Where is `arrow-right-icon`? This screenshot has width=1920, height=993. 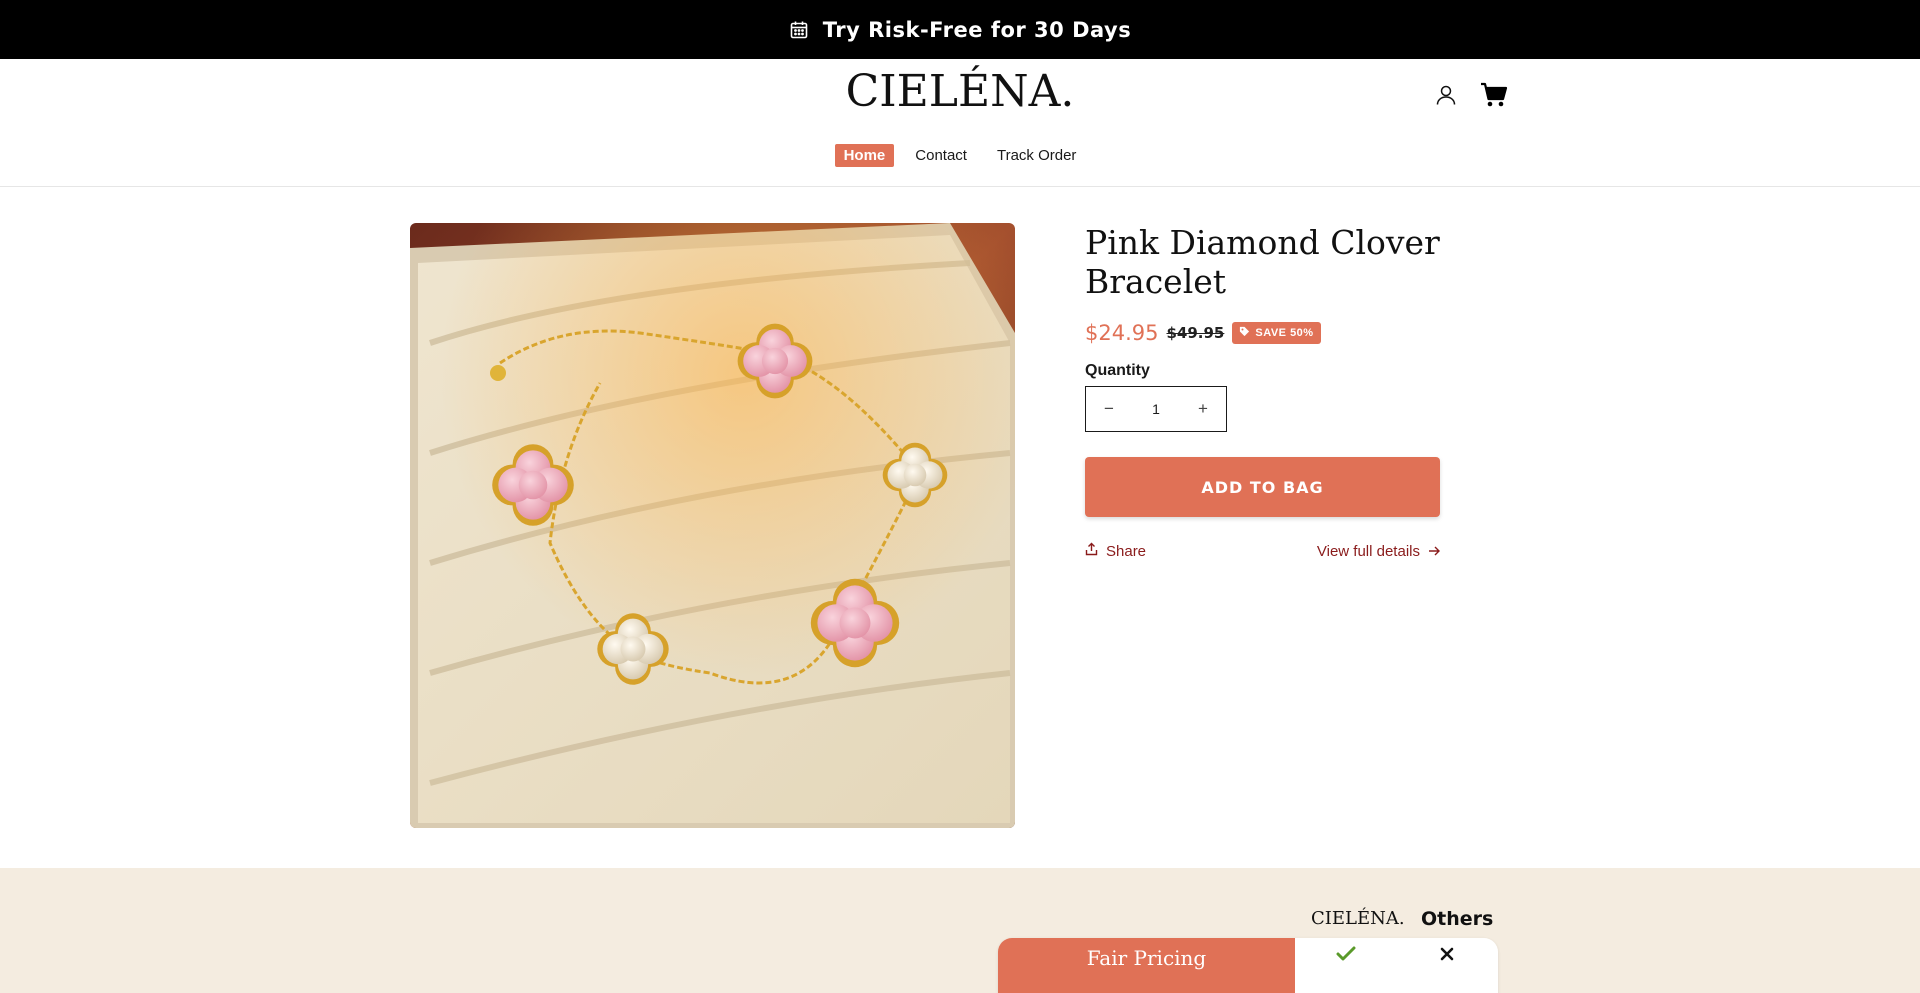 arrow-right-icon is located at coordinates (1434, 551).